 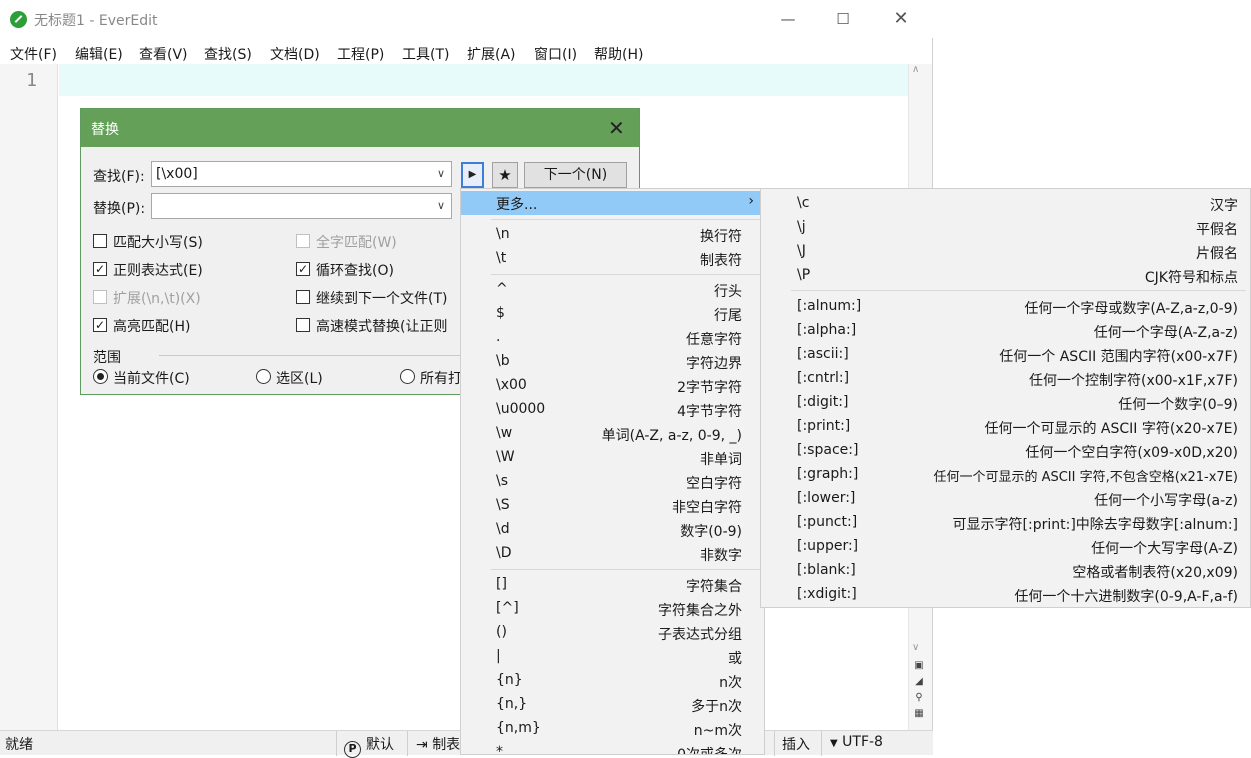 What do you see at coordinates (491, 54) in the screenshot?
I see `menu-extensions: 扩展(A)` at bounding box center [491, 54].